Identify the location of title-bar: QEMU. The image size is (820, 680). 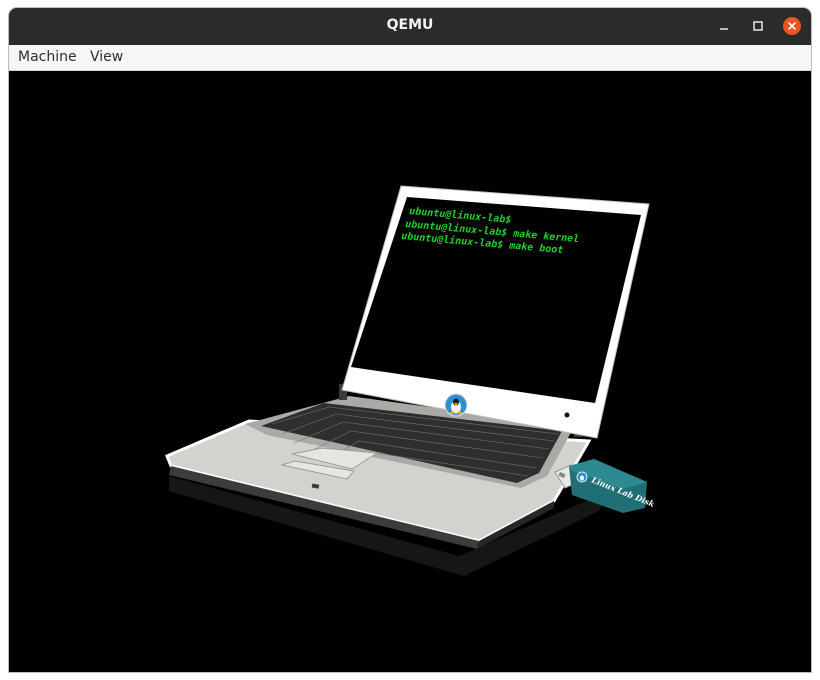
(410, 26).